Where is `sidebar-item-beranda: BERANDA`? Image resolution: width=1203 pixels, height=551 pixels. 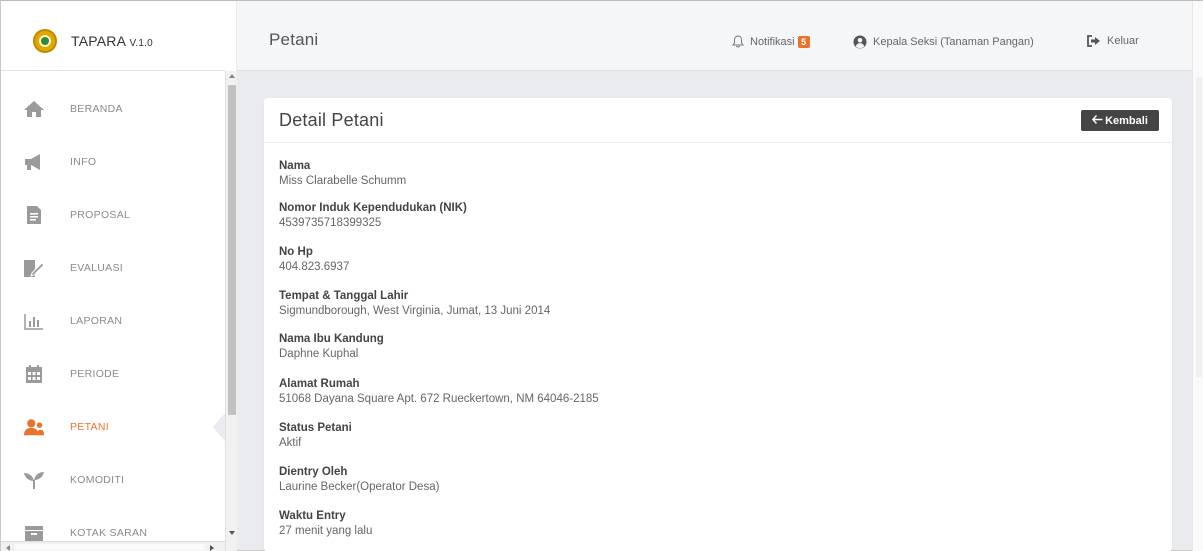
sidebar-item-beranda: BERANDA is located at coordinates (113, 109).